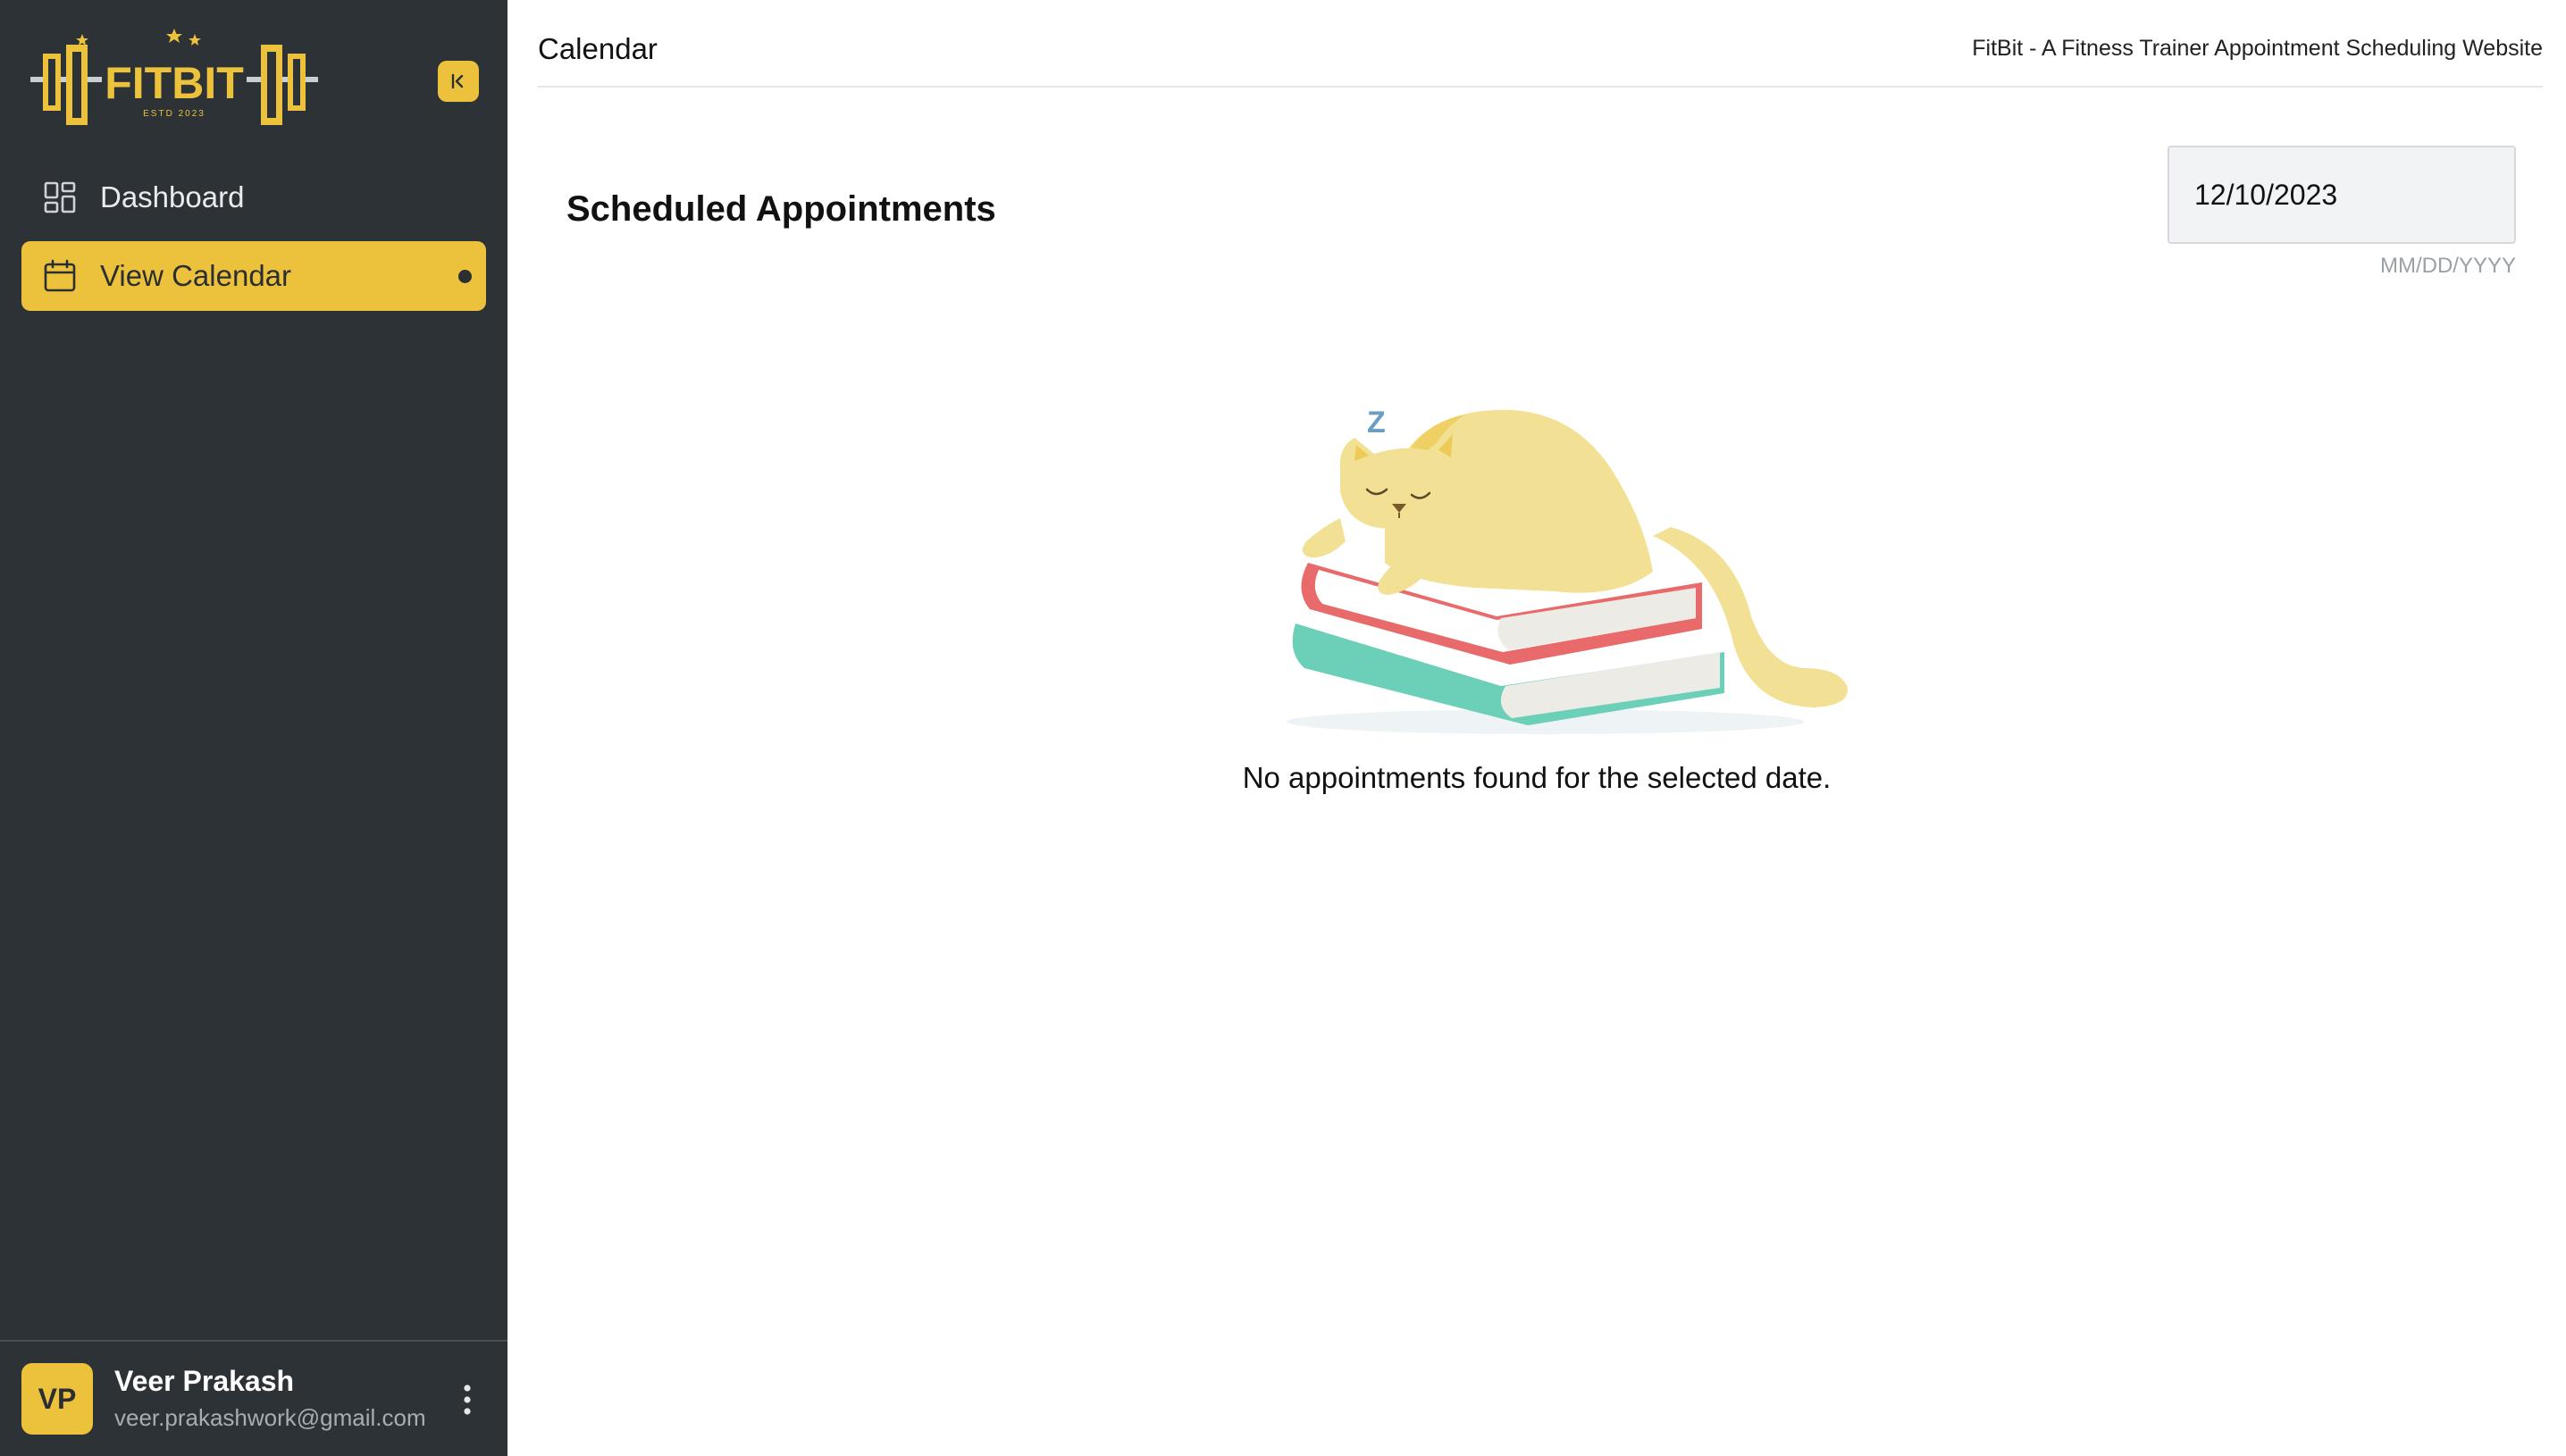 The image size is (2566, 1456). What do you see at coordinates (60, 197) in the screenshot?
I see `dashboard-grid-icon` at bounding box center [60, 197].